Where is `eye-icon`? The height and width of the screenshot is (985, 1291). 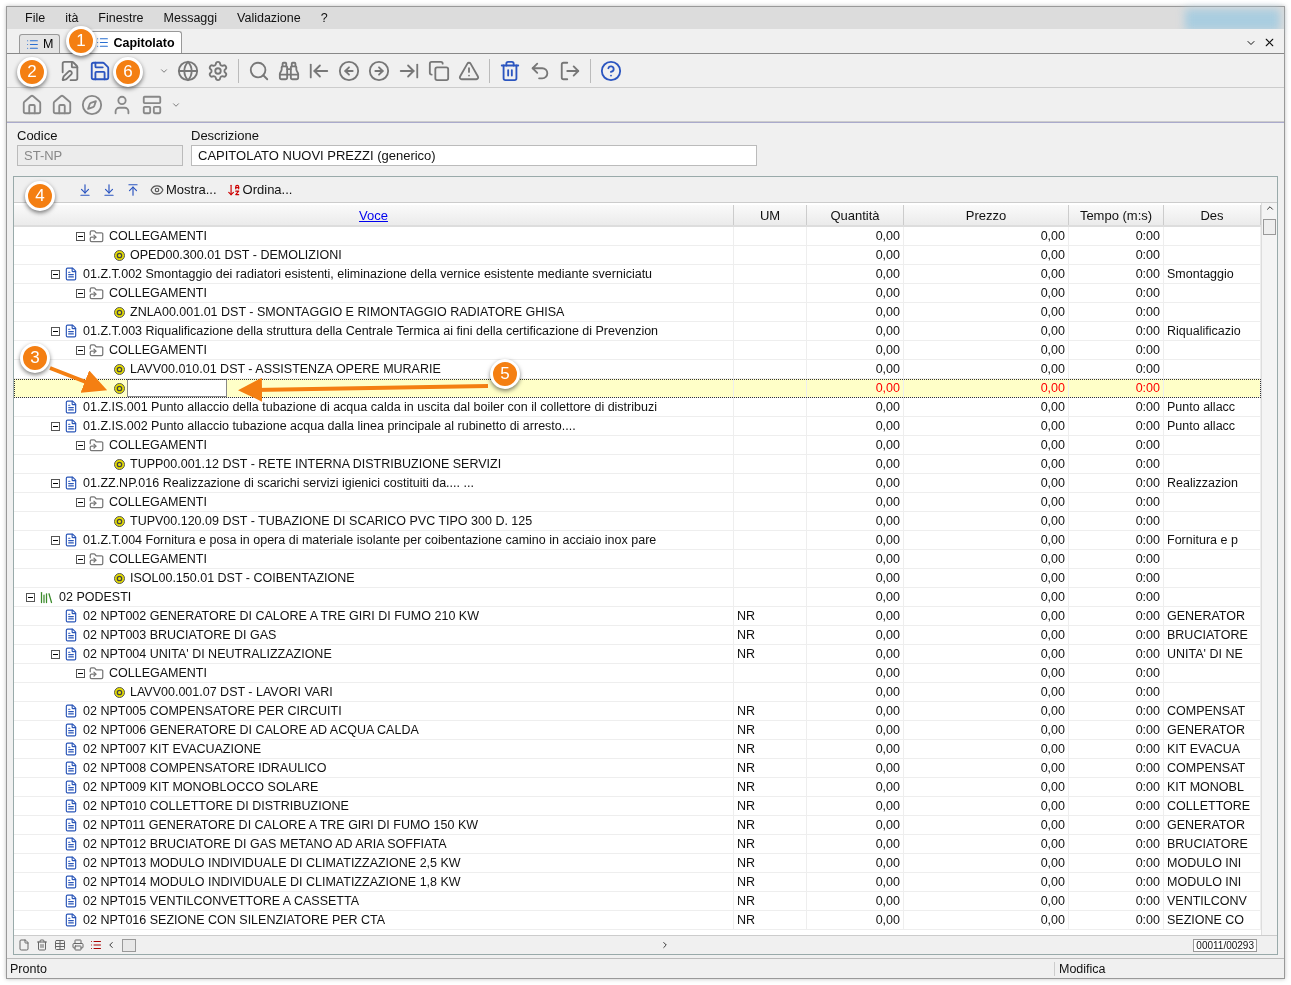
eye-icon is located at coordinates (157, 189).